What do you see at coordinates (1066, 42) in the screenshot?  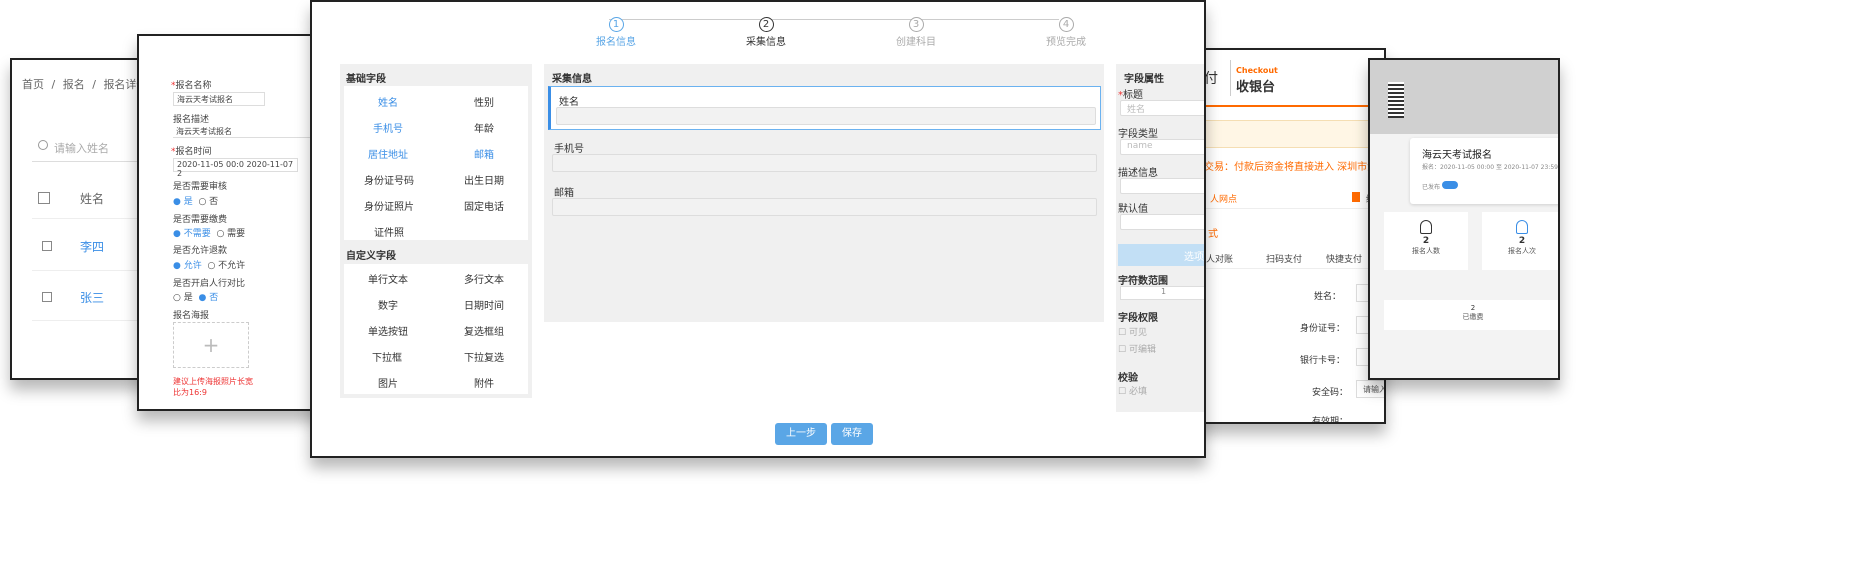 I see `step-4-label: 预览完成` at bounding box center [1066, 42].